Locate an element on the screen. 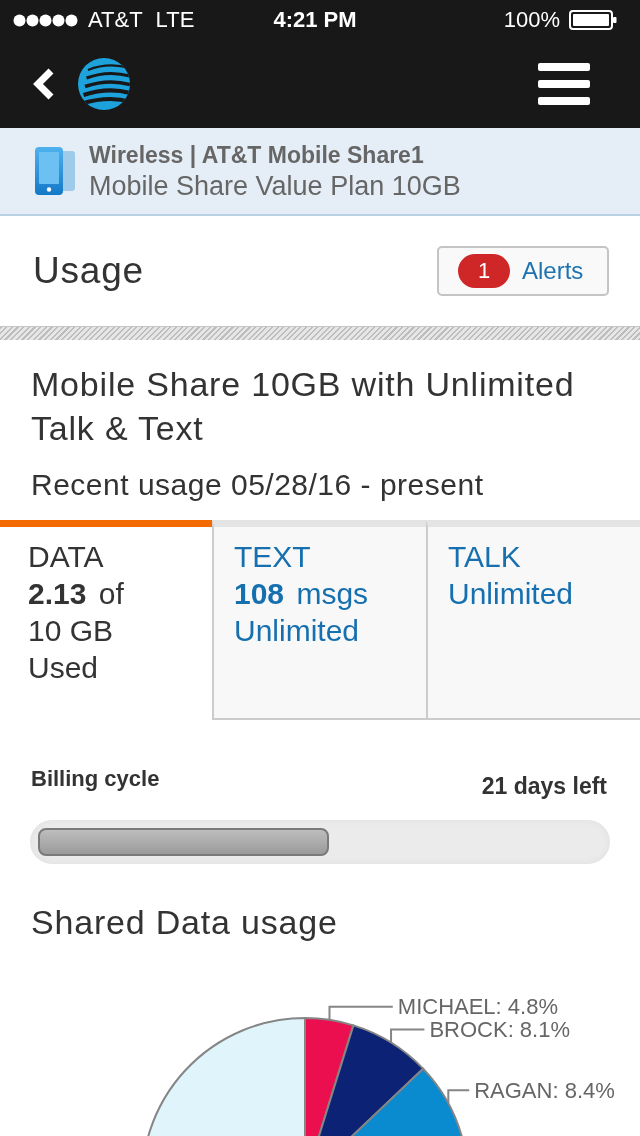  page-title: Usage is located at coordinates (88, 271).